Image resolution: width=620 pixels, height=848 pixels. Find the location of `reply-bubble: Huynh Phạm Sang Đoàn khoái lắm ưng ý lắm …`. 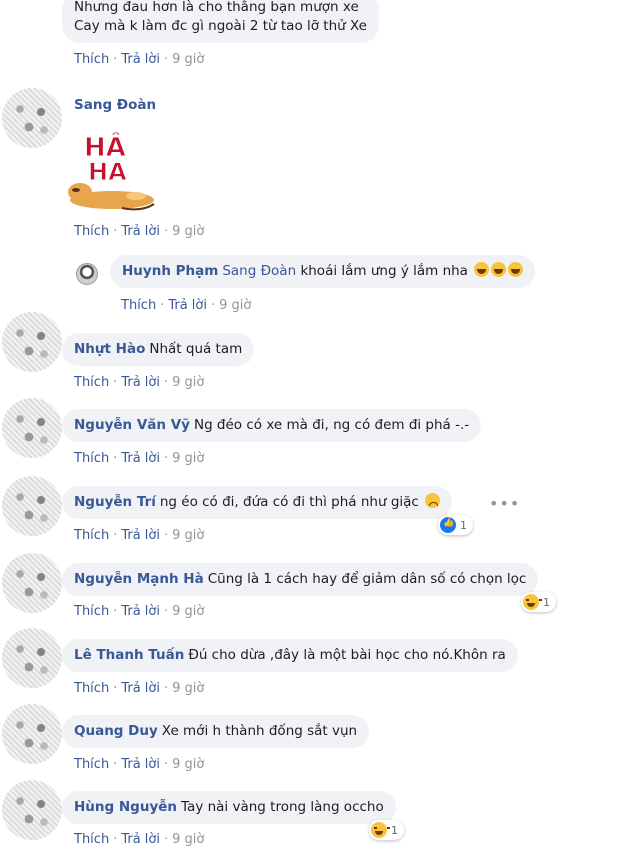

reply-bubble: Huynh Phạm Sang Đoàn khoái lắm ưng ý lắm … is located at coordinates (323, 271).